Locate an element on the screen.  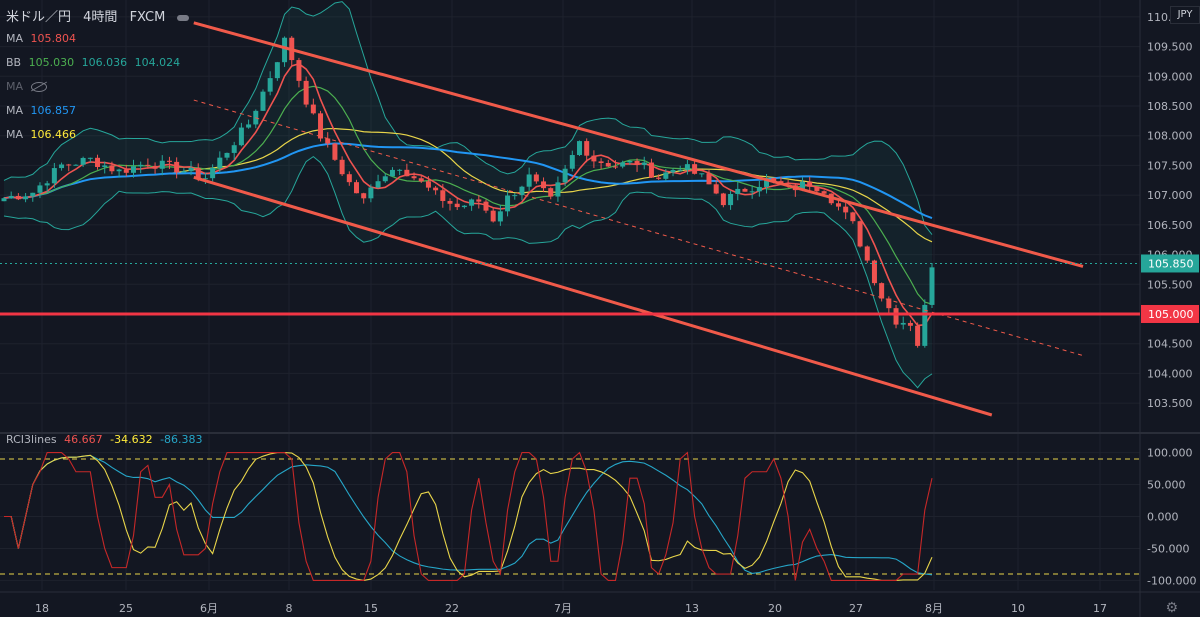
legend-ma-1: MA 105.804 is located at coordinates (43, 38).